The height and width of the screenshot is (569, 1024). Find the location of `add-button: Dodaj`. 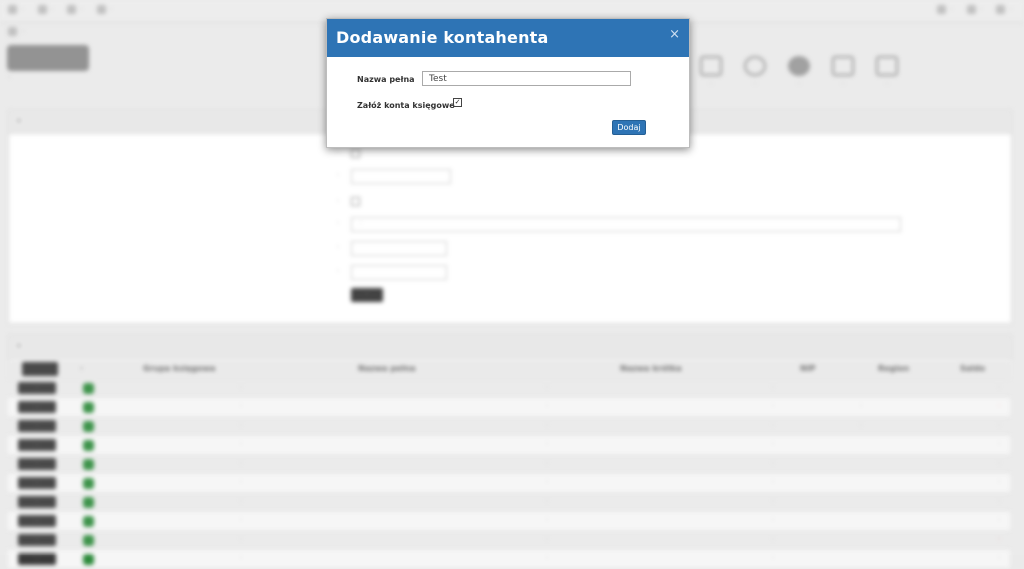

add-button: Dodaj is located at coordinates (629, 127).